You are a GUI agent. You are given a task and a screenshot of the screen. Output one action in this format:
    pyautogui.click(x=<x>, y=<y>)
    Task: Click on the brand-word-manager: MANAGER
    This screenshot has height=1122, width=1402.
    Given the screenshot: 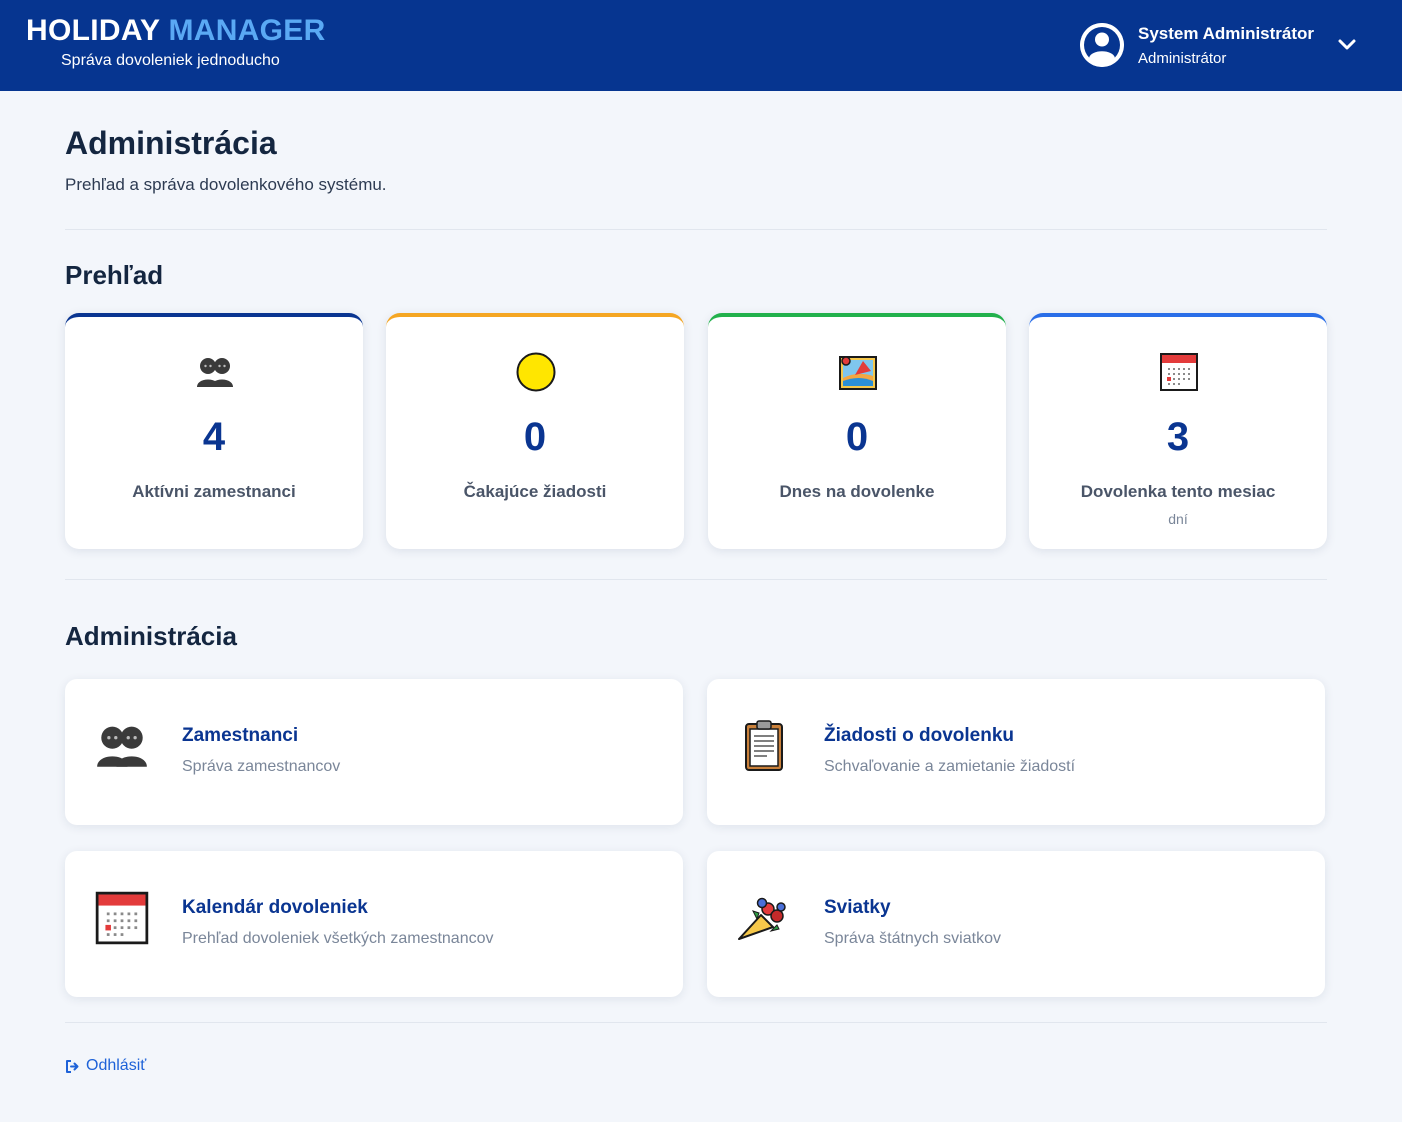 What is the action you would take?
    pyautogui.click(x=247, y=30)
    